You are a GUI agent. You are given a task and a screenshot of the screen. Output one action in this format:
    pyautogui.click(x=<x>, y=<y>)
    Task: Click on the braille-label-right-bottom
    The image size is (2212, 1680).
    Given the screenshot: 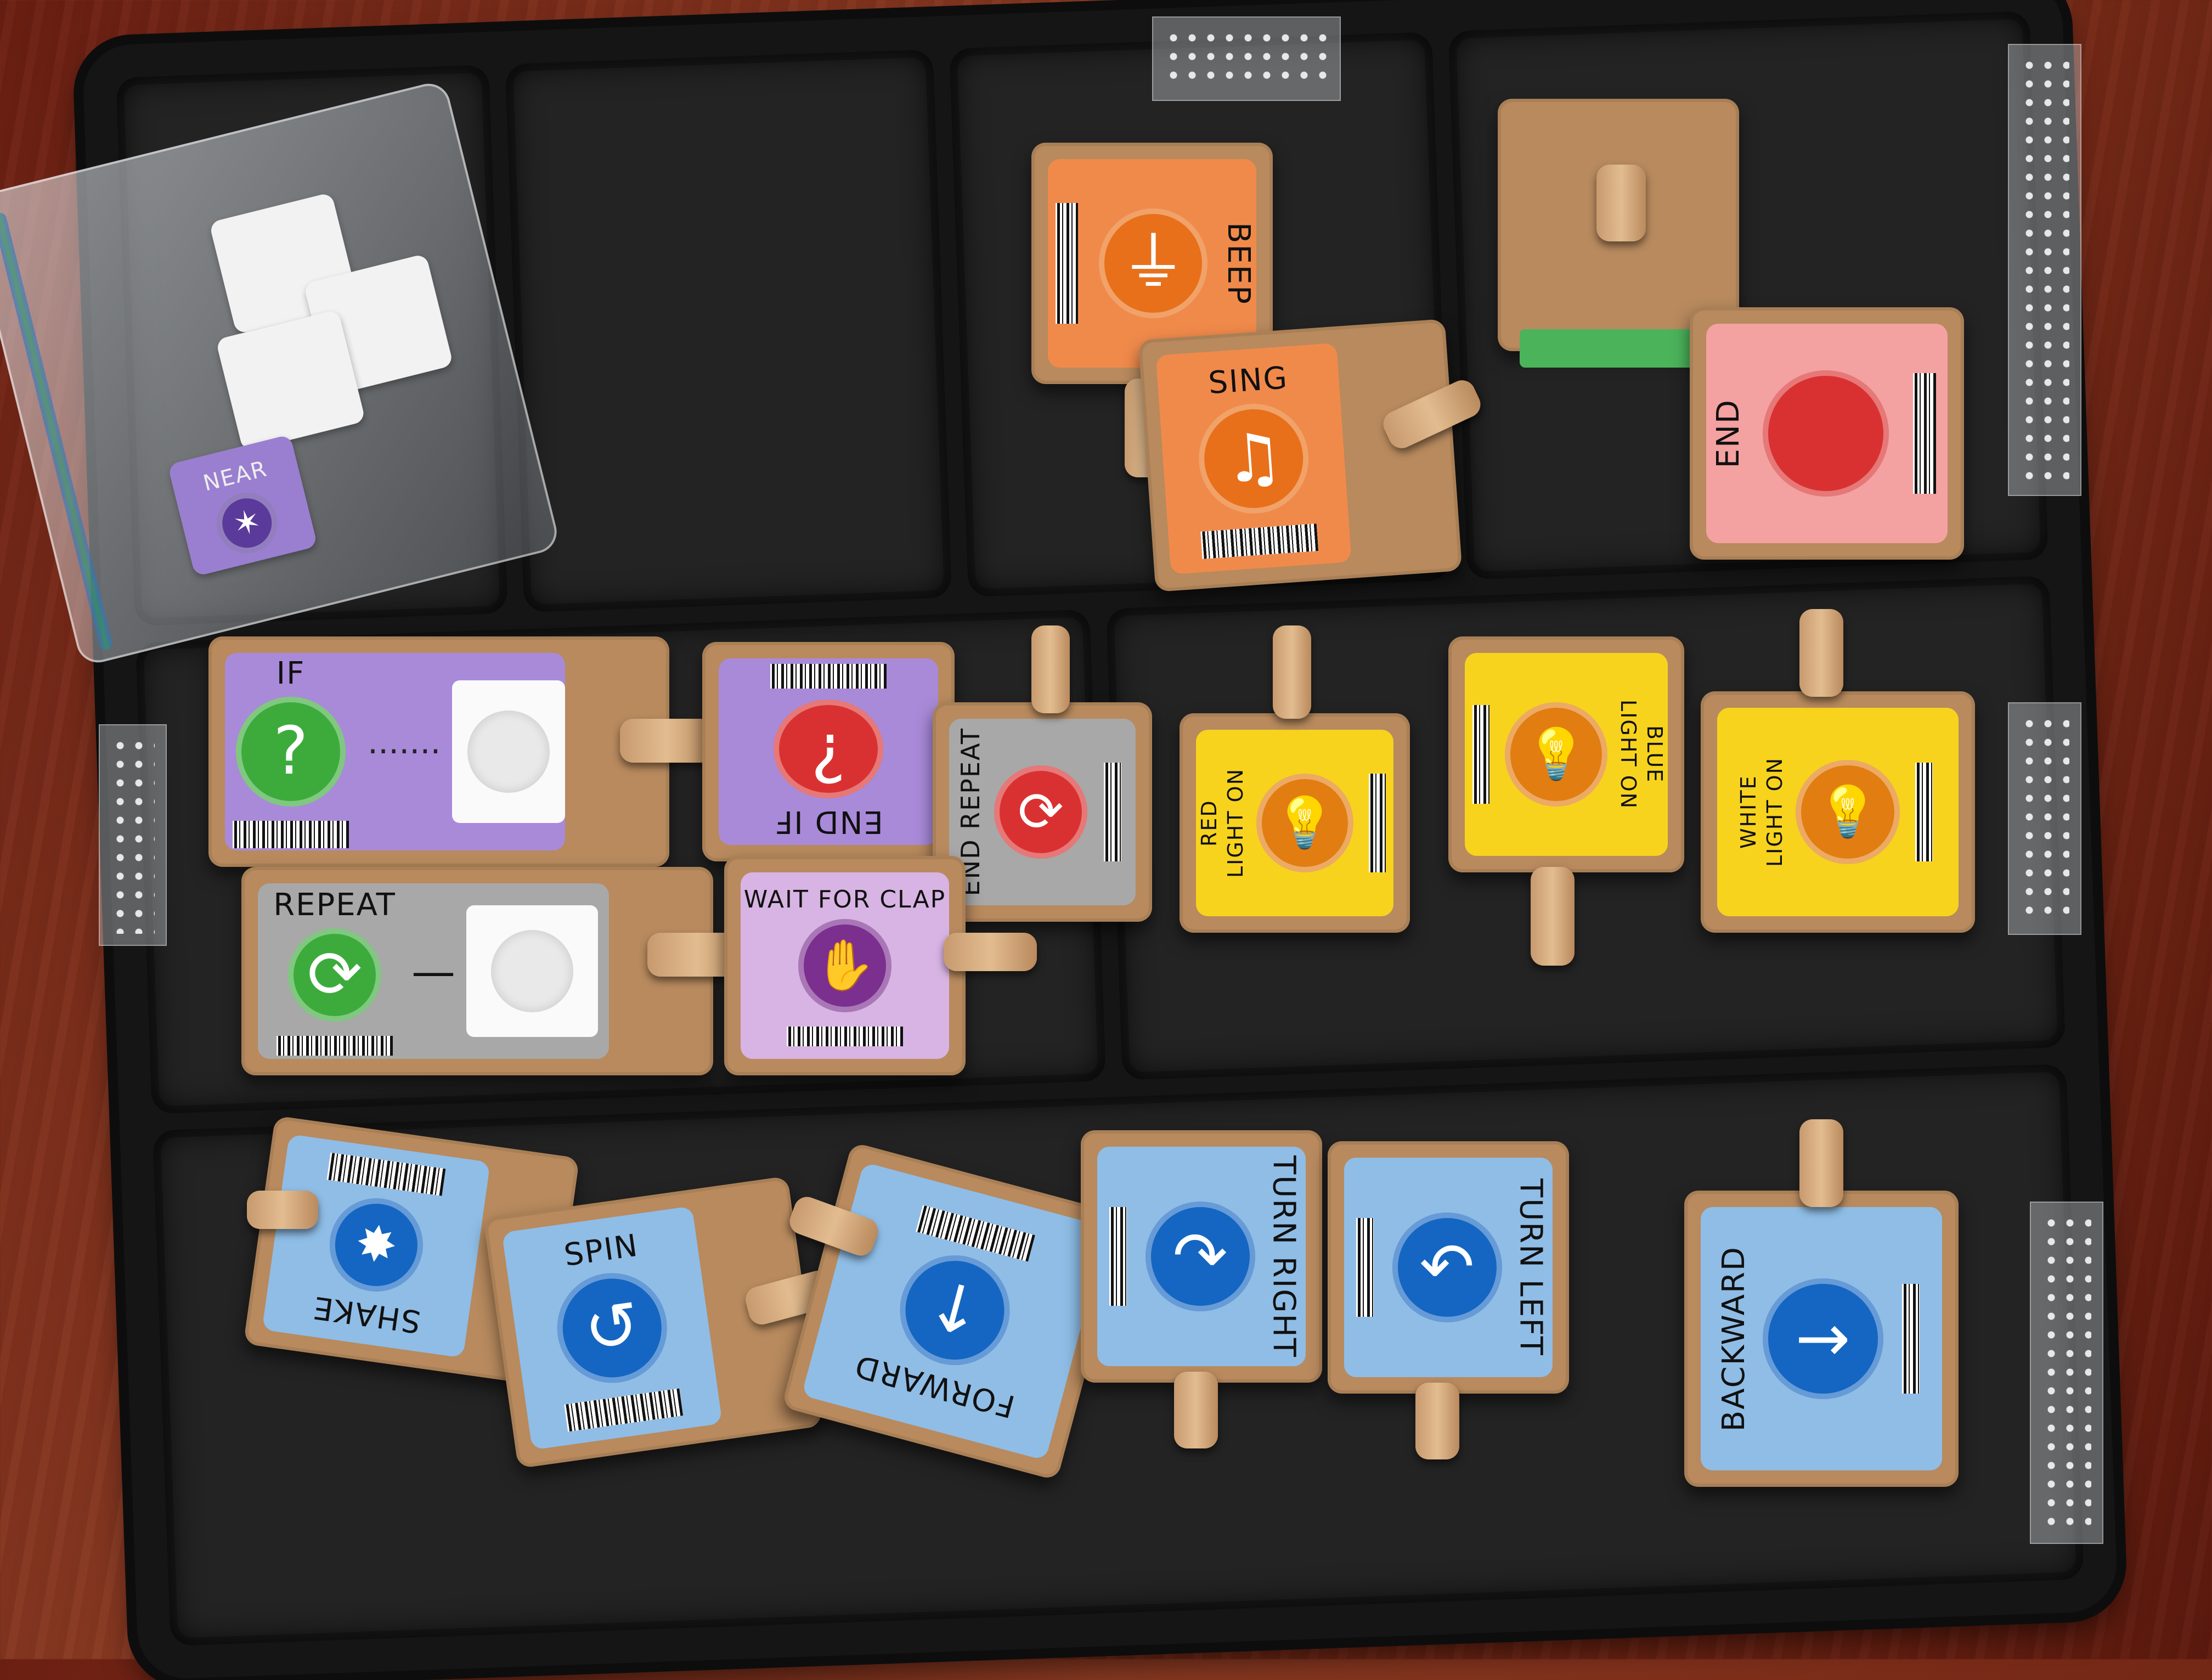 What is the action you would take?
    pyautogui.click(x=2066, y=1373)
    